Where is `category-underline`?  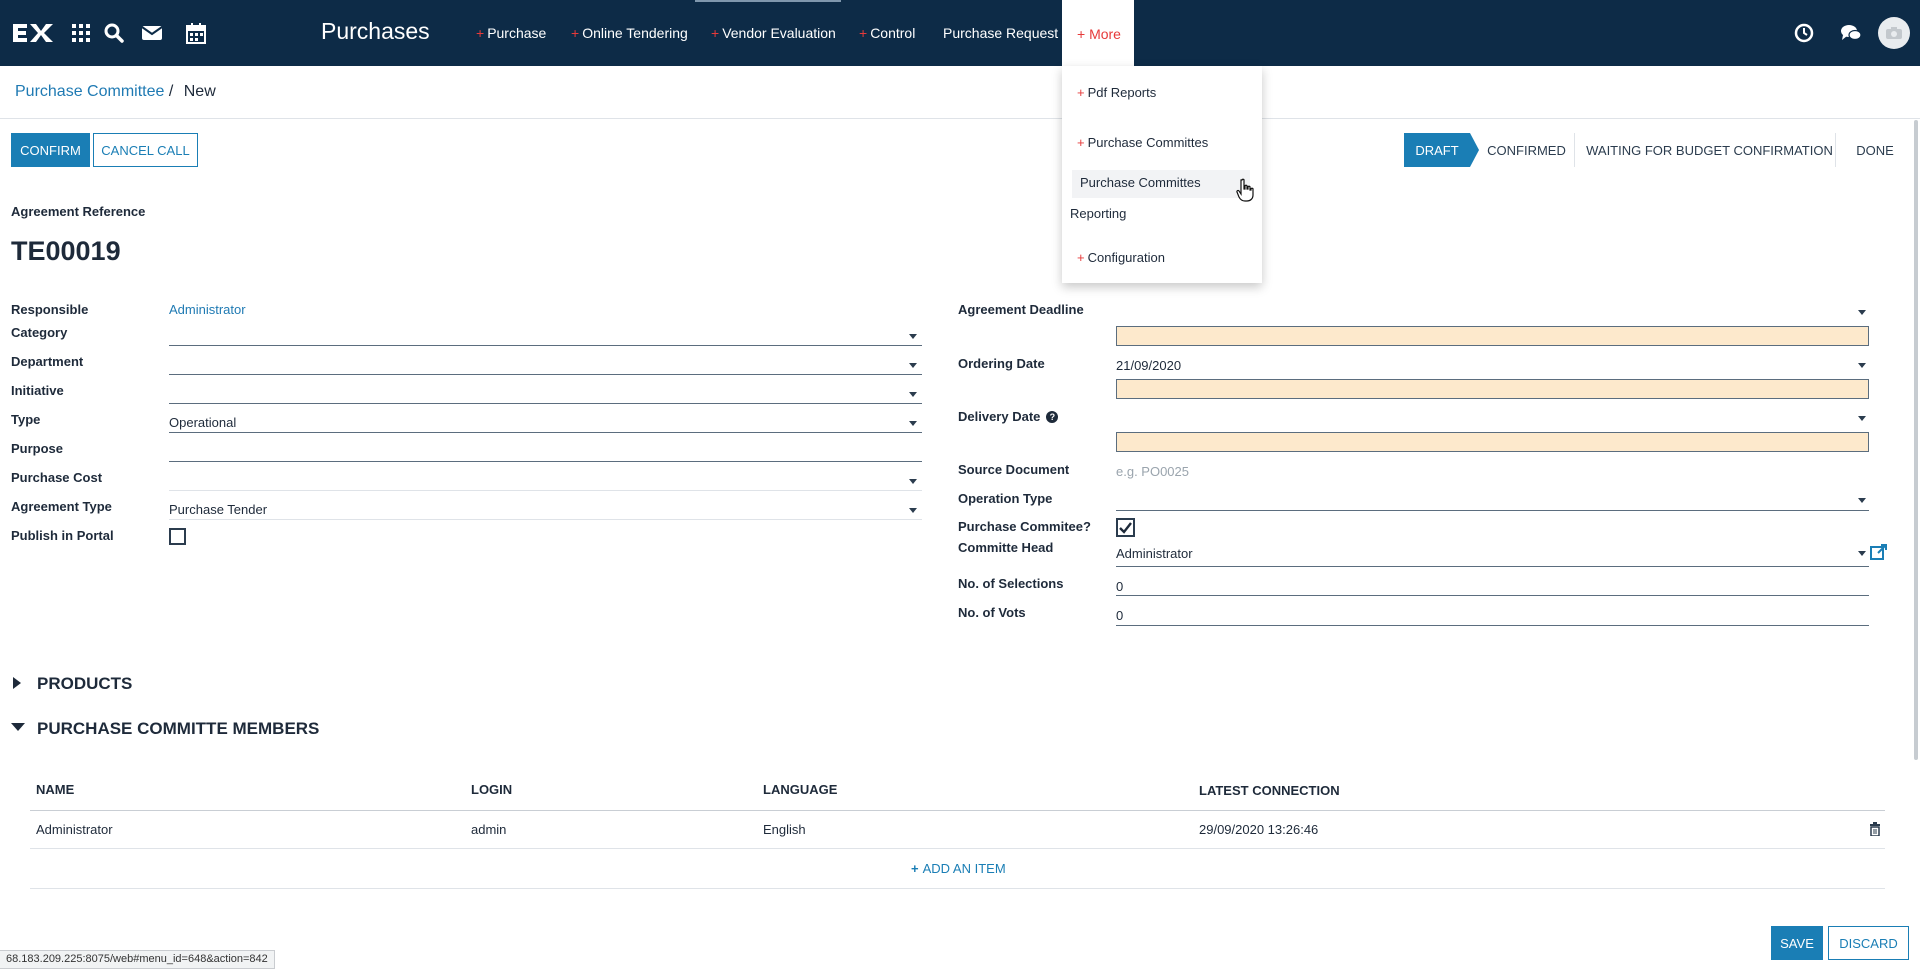
category-underline is located at coordinates (545, 345).